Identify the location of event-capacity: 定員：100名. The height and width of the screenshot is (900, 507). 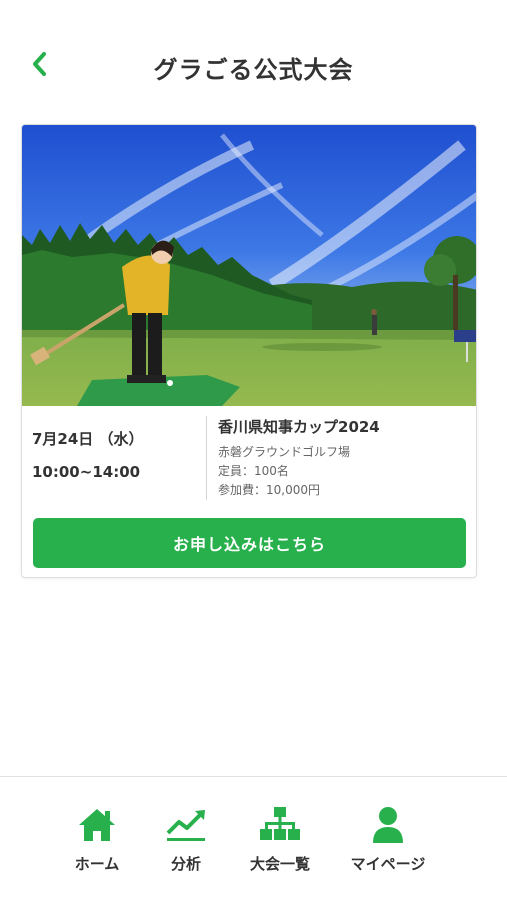
(253, 471).